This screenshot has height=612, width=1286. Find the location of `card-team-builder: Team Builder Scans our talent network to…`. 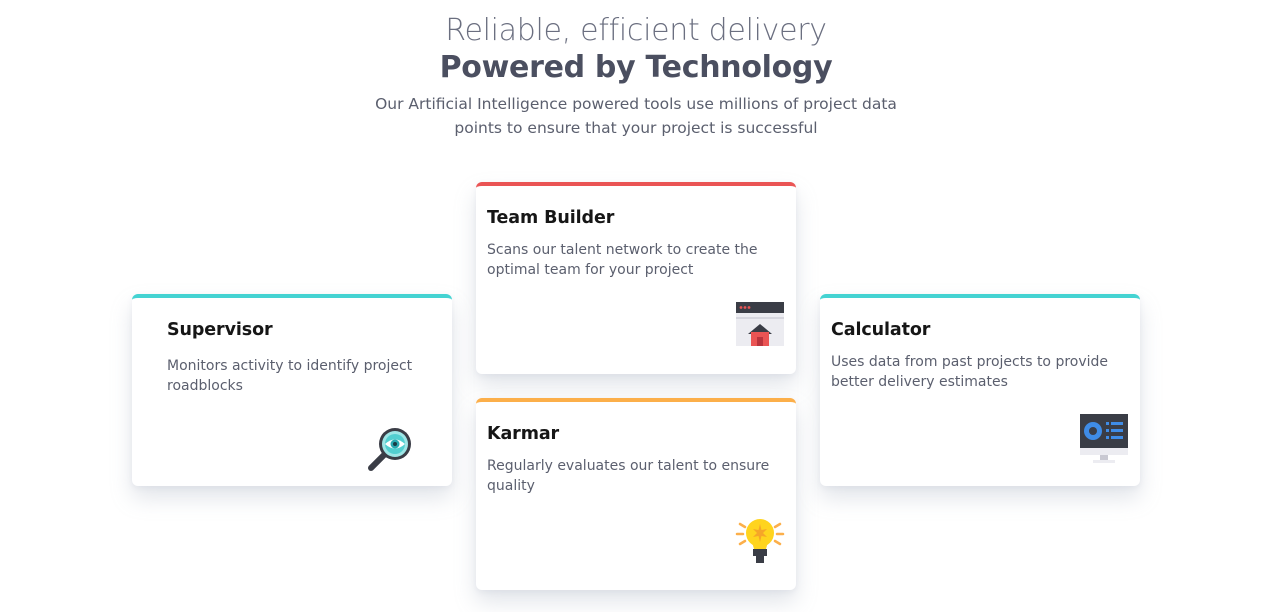

card-team-builder: Team Builder Scans our talent network to… is located at coordinates (636, 278).